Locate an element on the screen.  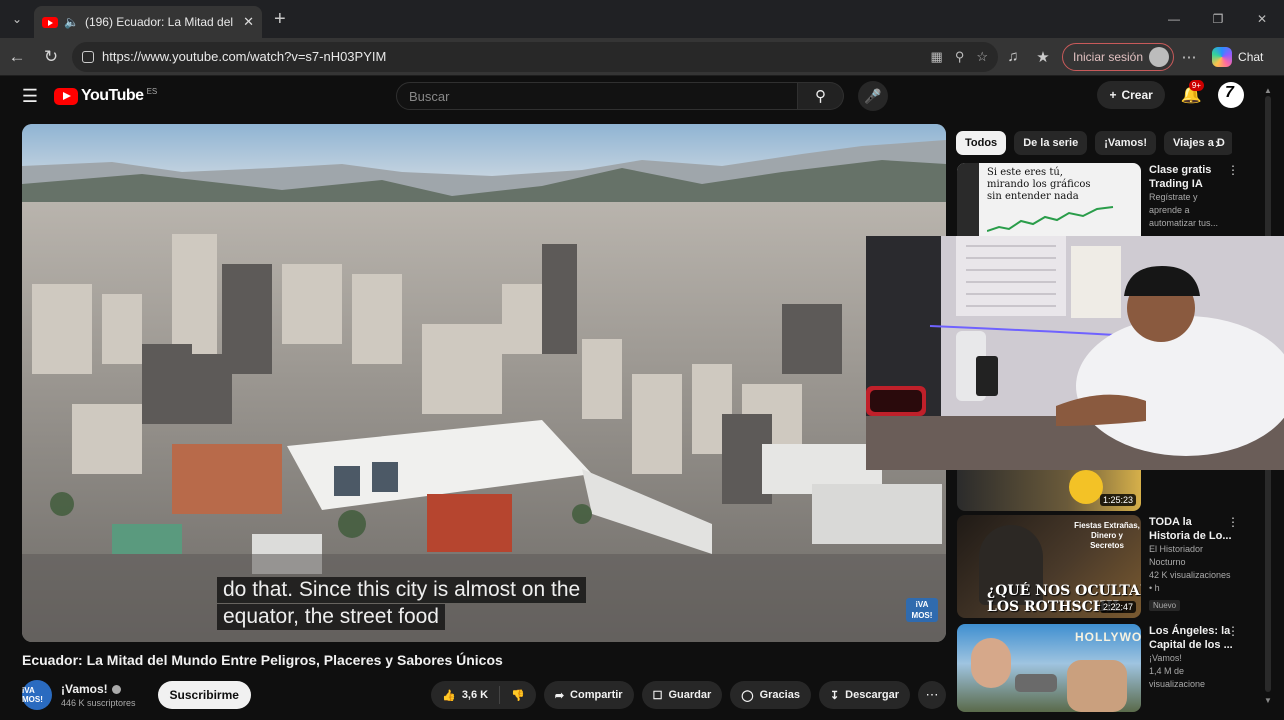
create-button: + Crear is located at coordinates (1131, 95).